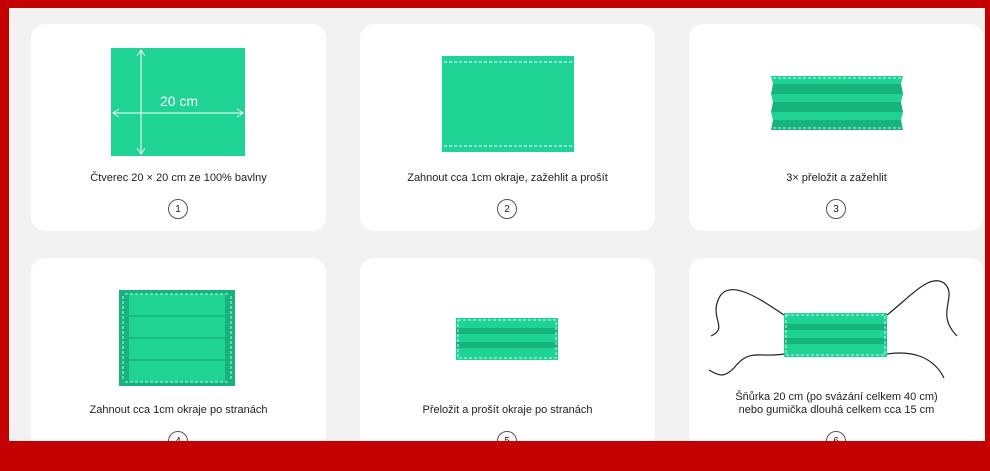  I want to click on square-fabric-illustration: 20 cm, so click(178, 102).